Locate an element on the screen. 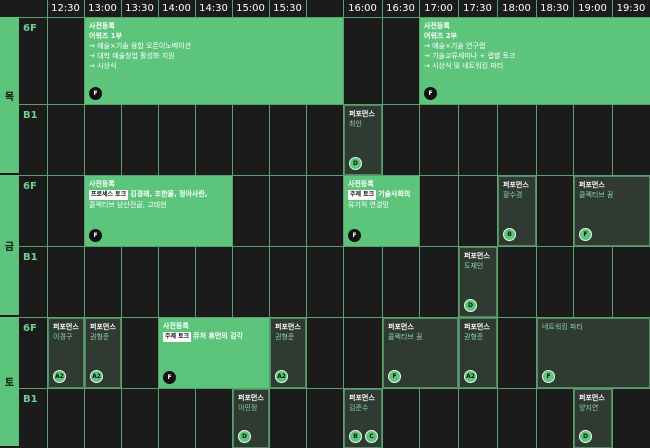  event-title: 주제 토크 기술사회의 is located at coordinates (379, 195).